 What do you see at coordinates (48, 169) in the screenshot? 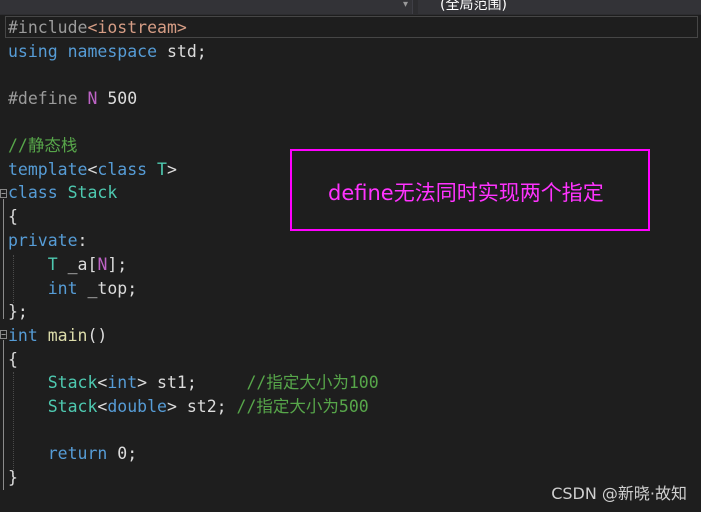
I see `keyword: template` at bounding box center [48, 169].